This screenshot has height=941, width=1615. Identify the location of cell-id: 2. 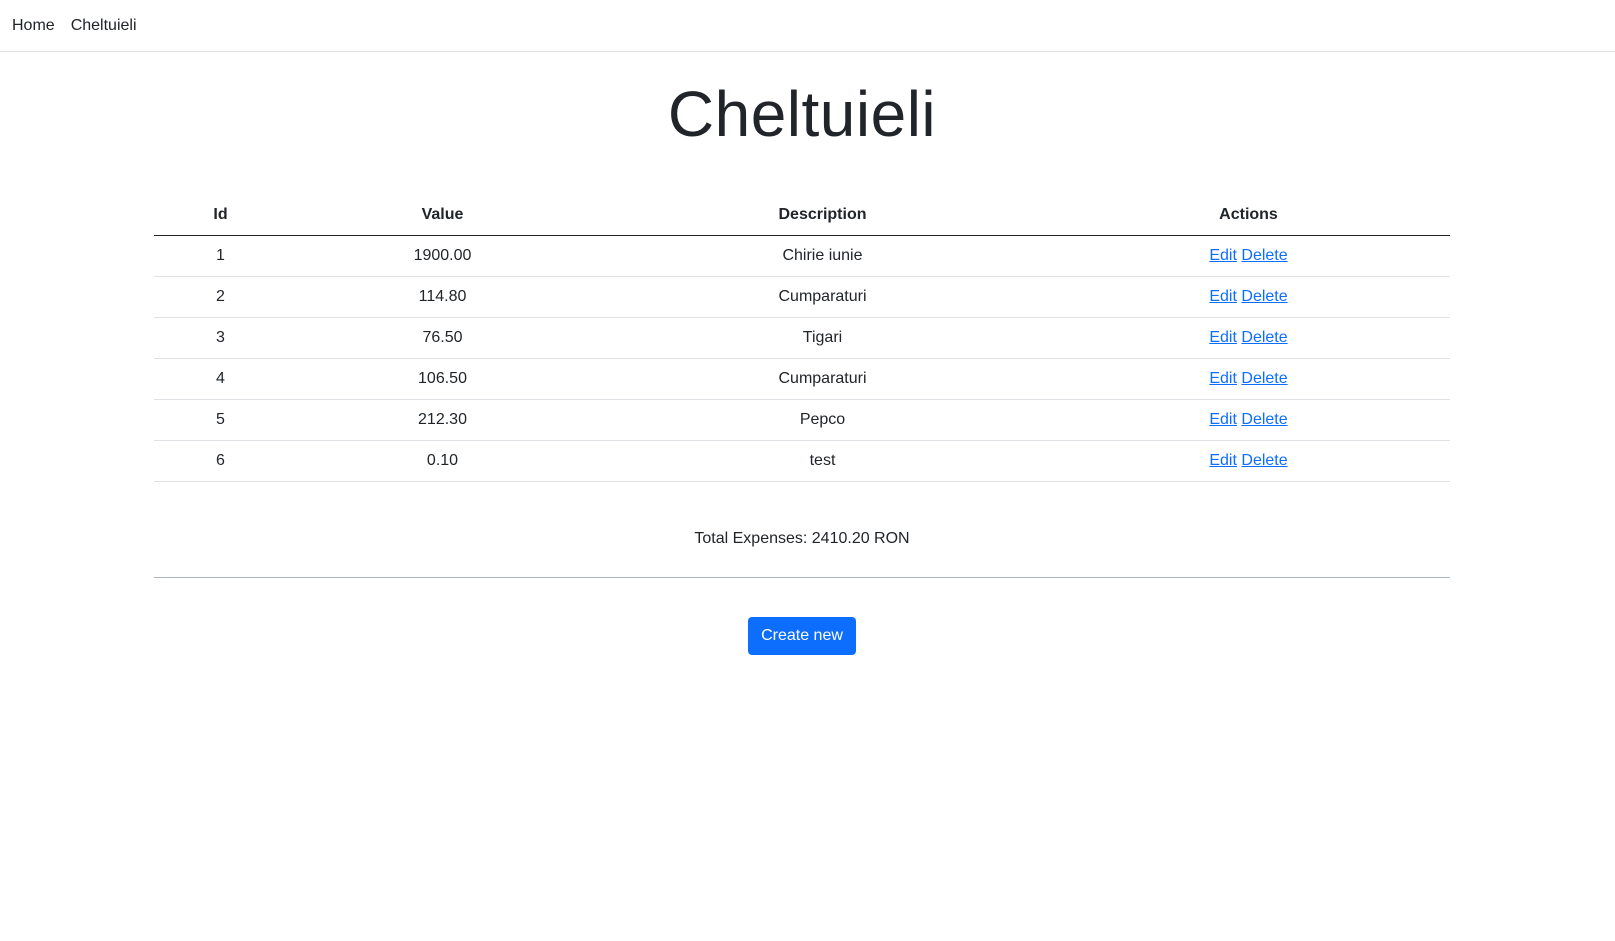
(220, 297).